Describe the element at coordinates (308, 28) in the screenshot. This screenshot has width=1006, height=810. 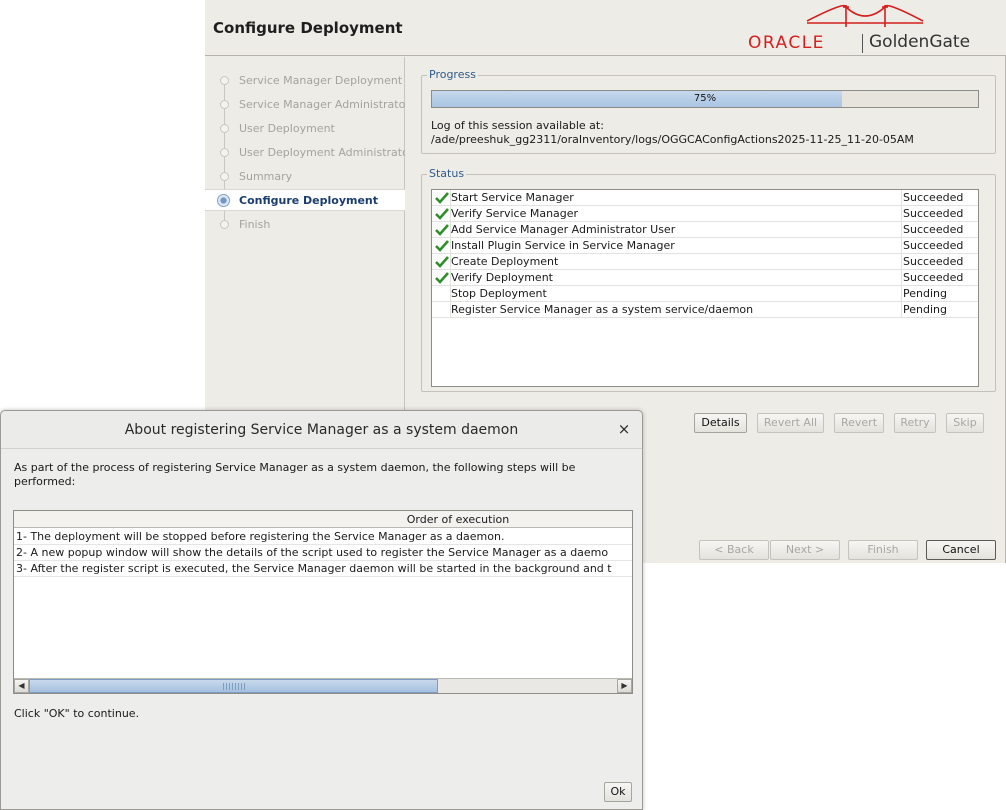
I see `page-title: Configure Deployment` at that location.